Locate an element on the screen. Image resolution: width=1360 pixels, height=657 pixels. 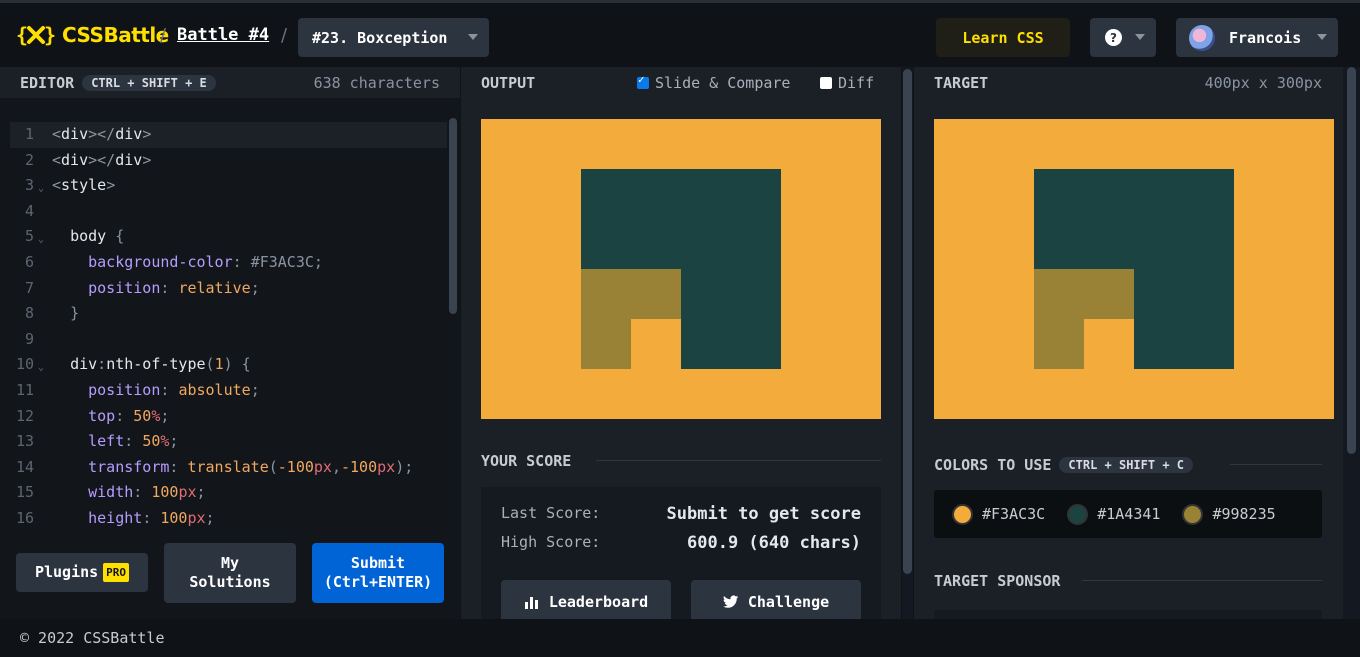
code-line: 4 is located at coordinates (29, 210).